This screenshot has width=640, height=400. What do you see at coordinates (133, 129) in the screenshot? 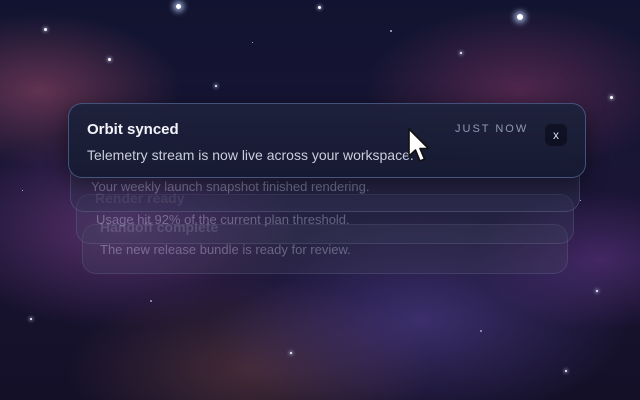
I see `notification-title: Orbit synced` at bounding box center [133, 129].